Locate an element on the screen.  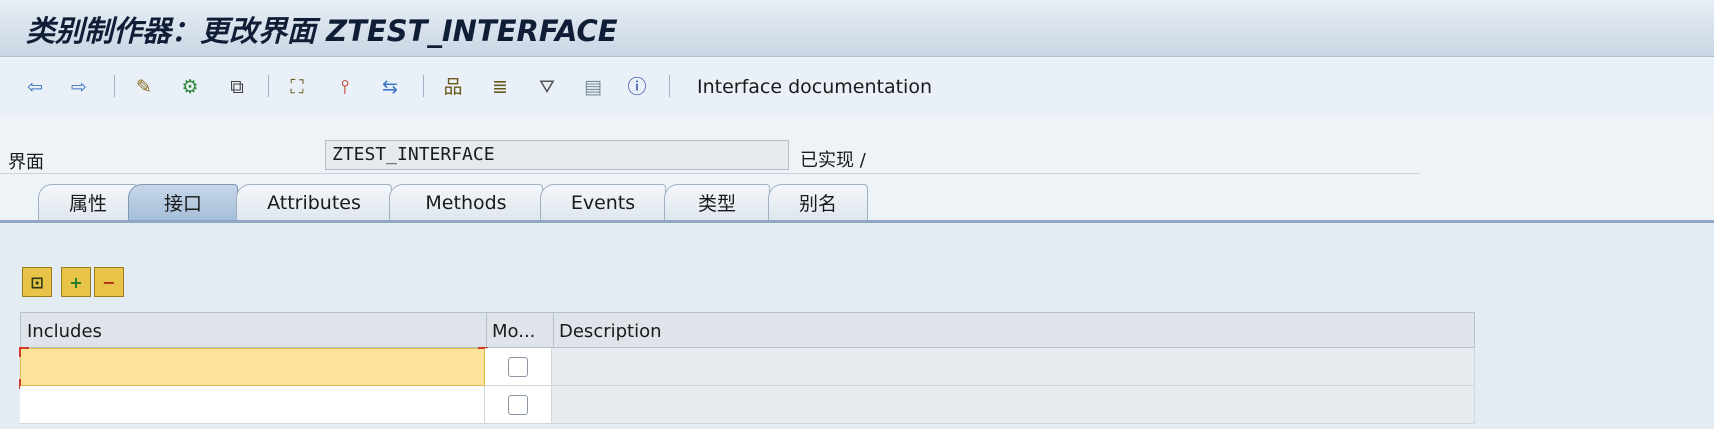
detail-icon: ⊡ is located at coordinates (37, 282).